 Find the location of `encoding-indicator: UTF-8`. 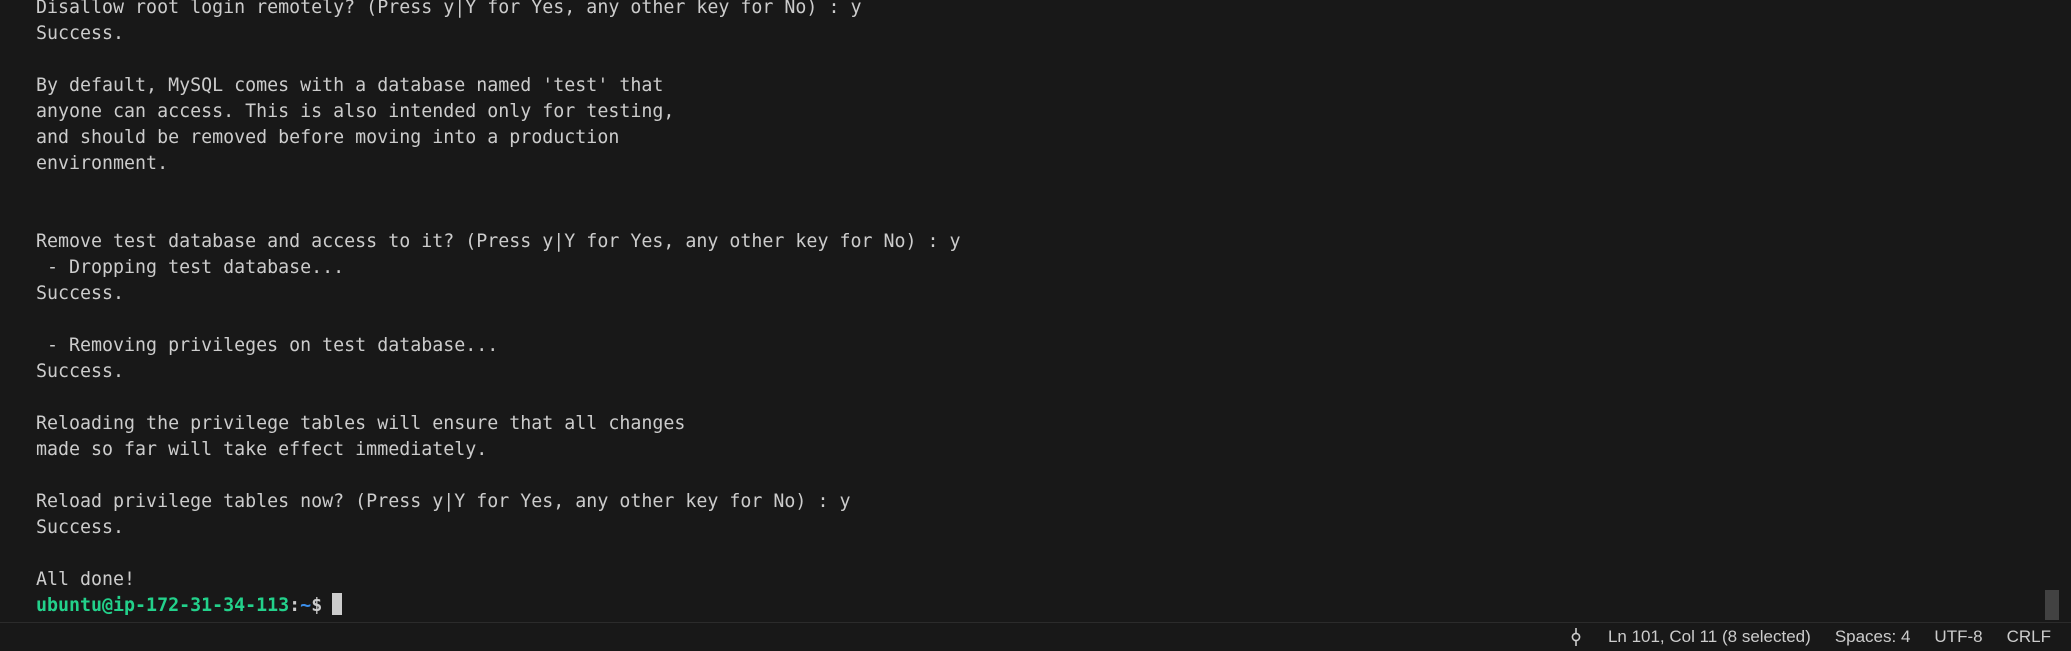

encoding-indicator: UTF-8 is located at coordinates (1958, 637).